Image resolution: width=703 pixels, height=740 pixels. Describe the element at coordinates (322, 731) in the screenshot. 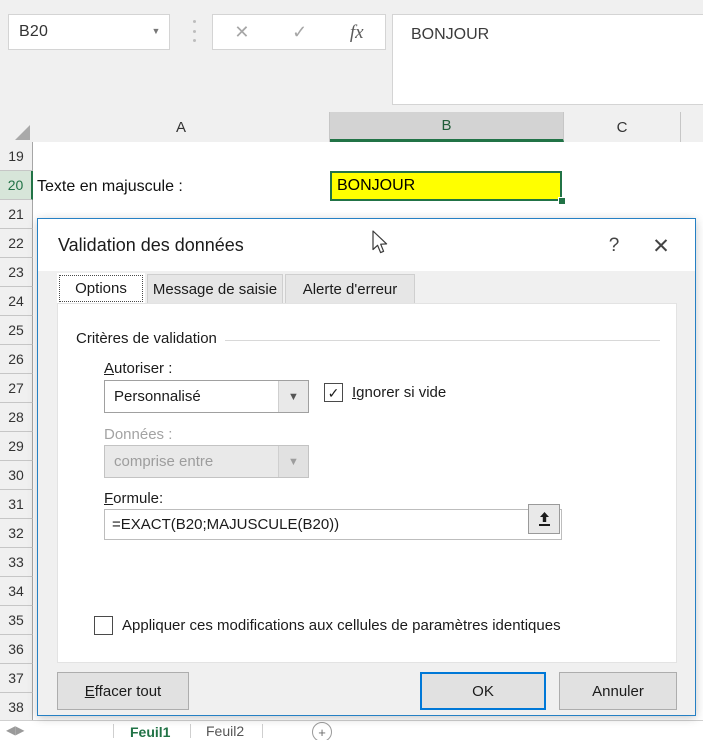

I see `add-sheet-icon: +` at that location.